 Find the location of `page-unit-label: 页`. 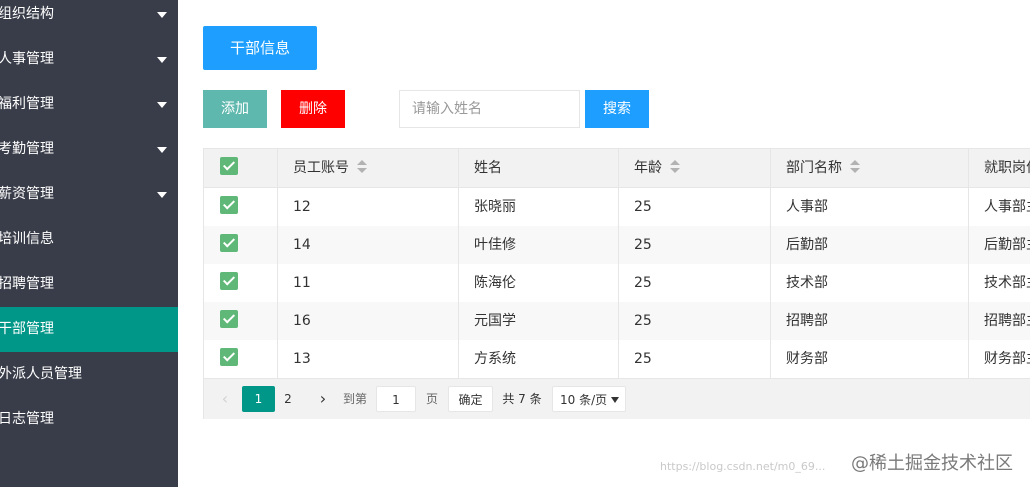

page-unit-label: 页 is located at coordinates (431, 399).